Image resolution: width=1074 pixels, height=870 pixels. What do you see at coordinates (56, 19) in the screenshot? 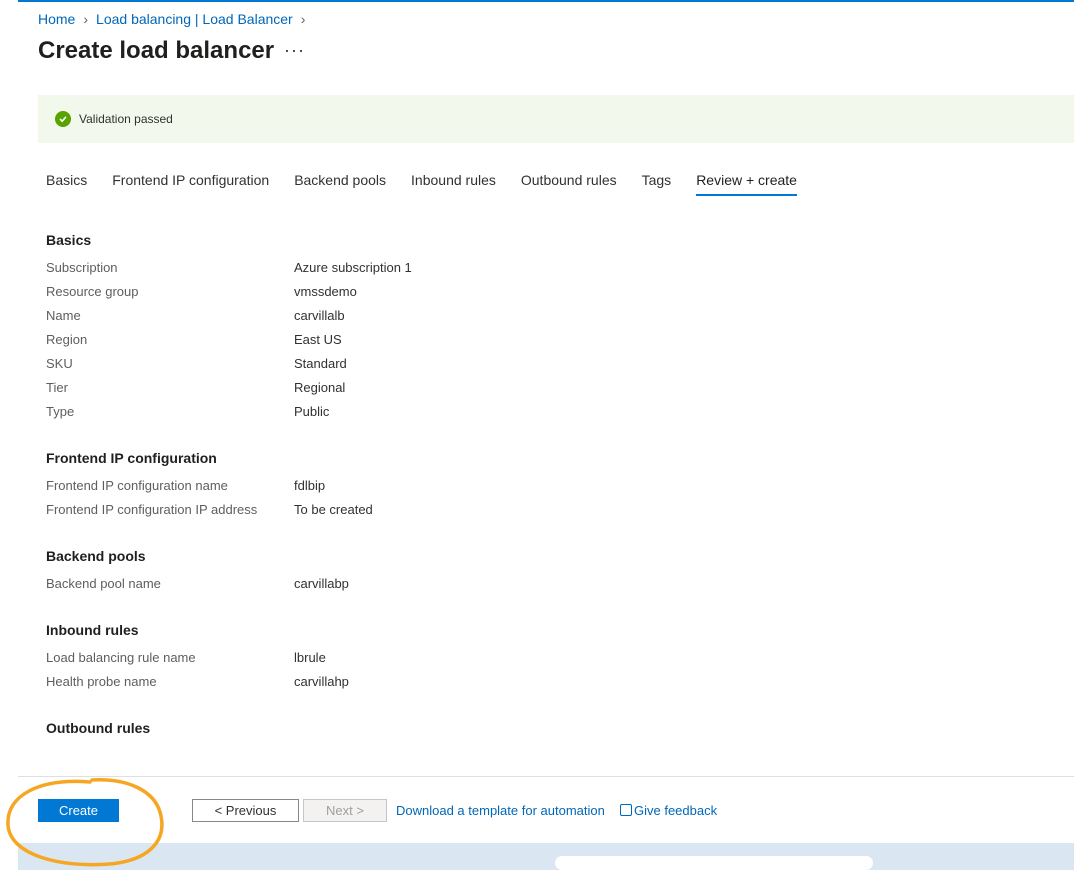
I see `breadcrumb-home: Home` at bounding box center [56, 19].